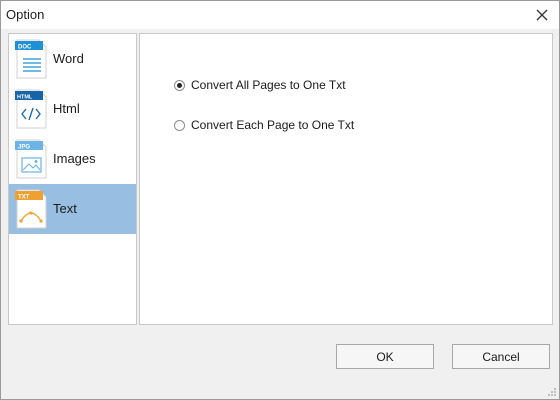 The width and height of the screenshot is (560, 400). I want to click on close-icon, so click(542, 15).